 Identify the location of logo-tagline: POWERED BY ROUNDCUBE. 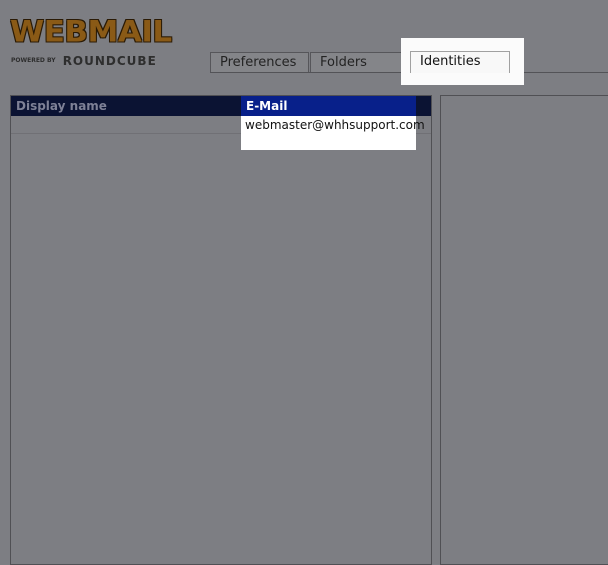
(84, 59).